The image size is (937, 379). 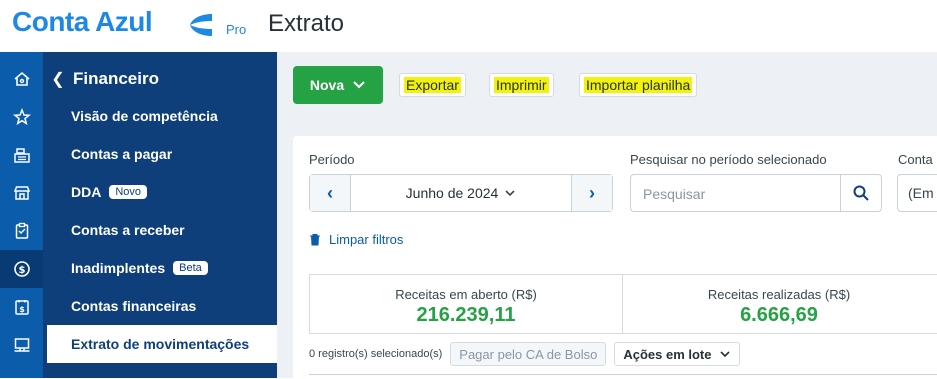 I want to click on cash-register-icon, so click(x=21, y=155).